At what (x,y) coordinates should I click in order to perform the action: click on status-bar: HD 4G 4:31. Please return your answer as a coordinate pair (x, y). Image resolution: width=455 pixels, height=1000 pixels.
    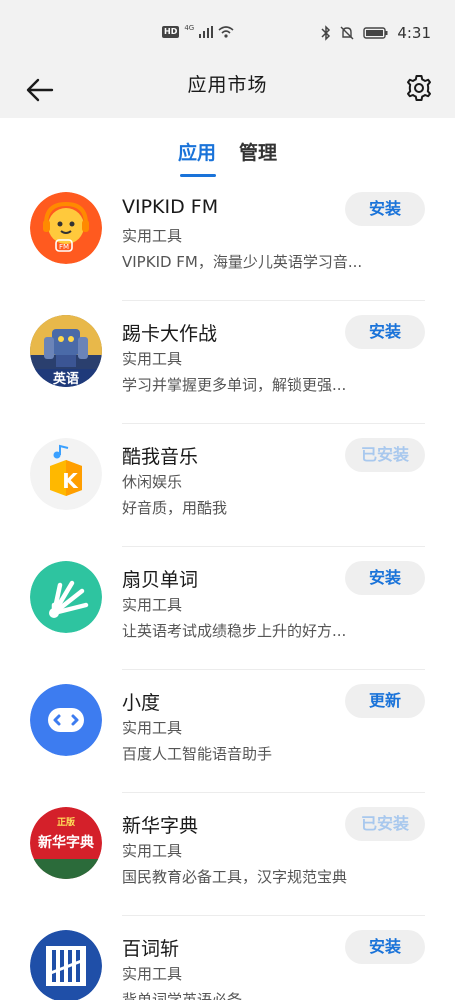
    Looking at the image, I should click on (227, 31).